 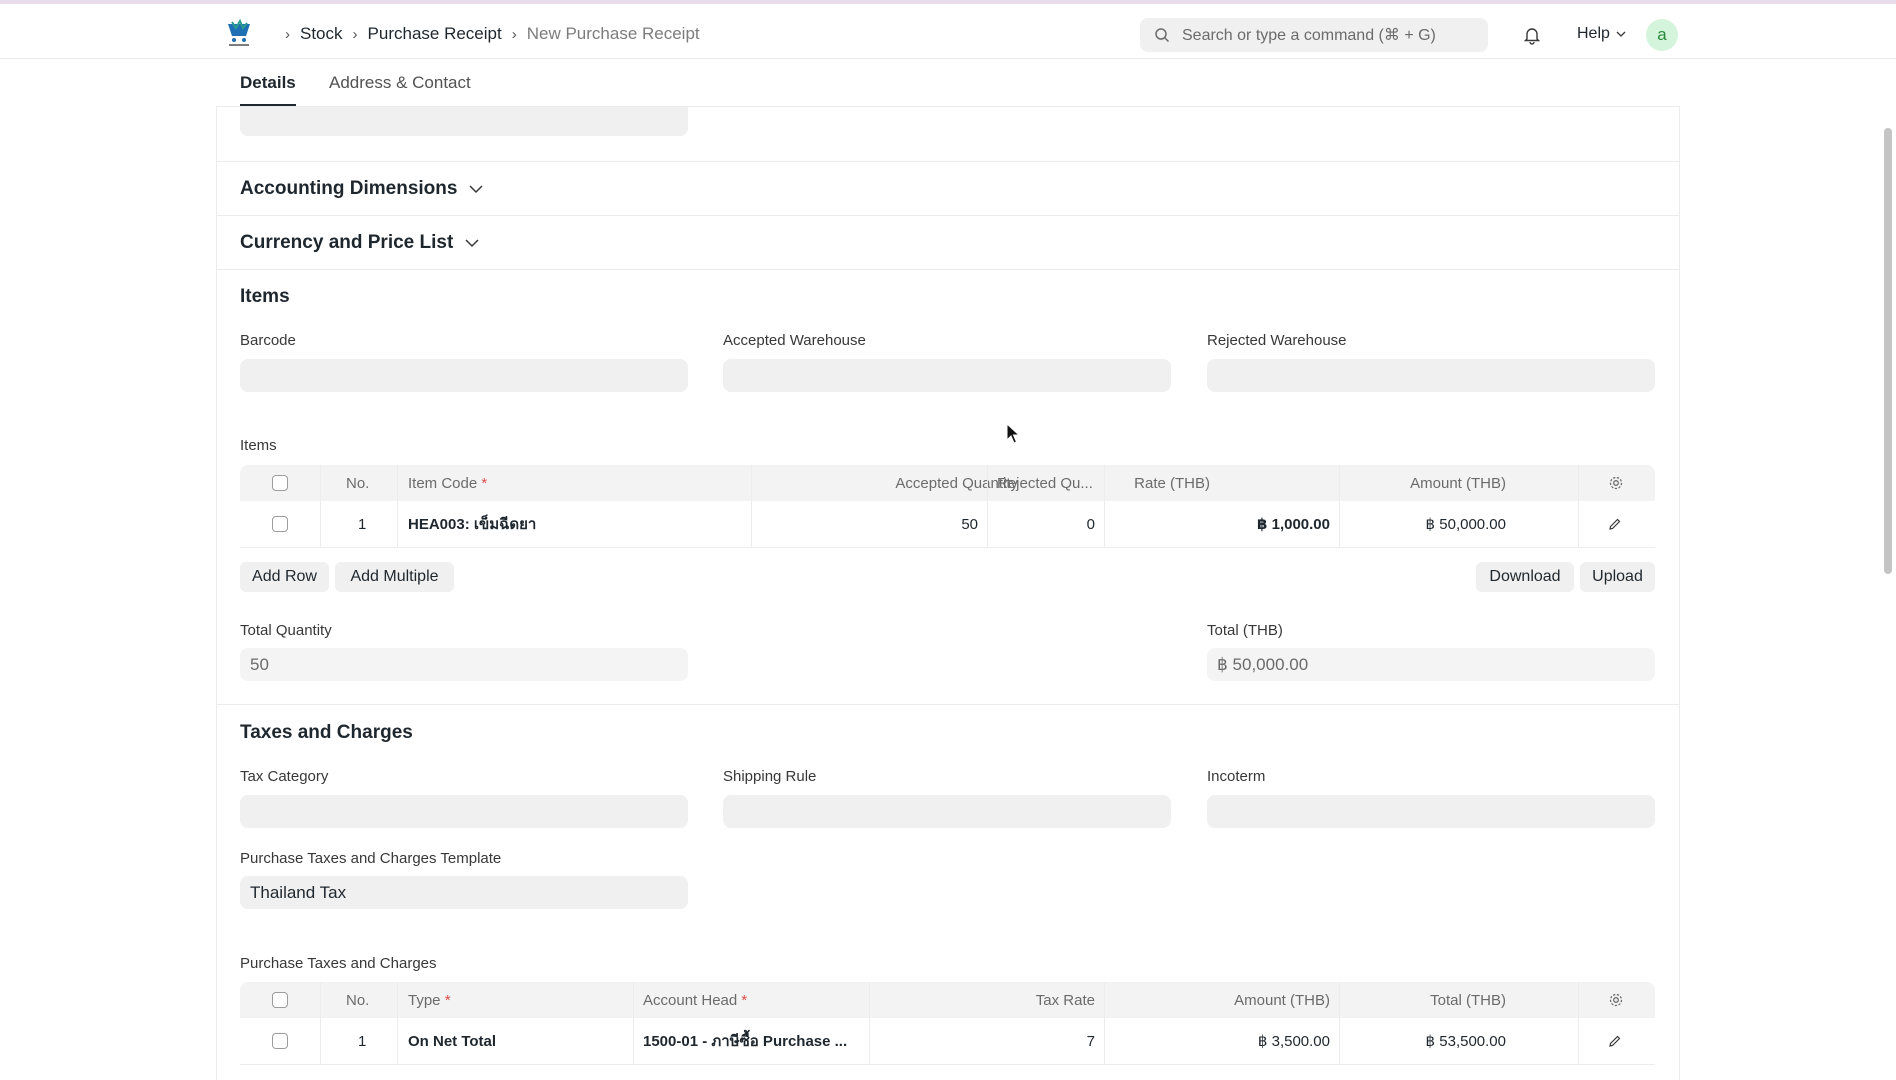 What do you see at coordinates (400, 83) in the screenshot?
I see `tab-address-contact: Address & Contact` at bounding box center [400, 83].